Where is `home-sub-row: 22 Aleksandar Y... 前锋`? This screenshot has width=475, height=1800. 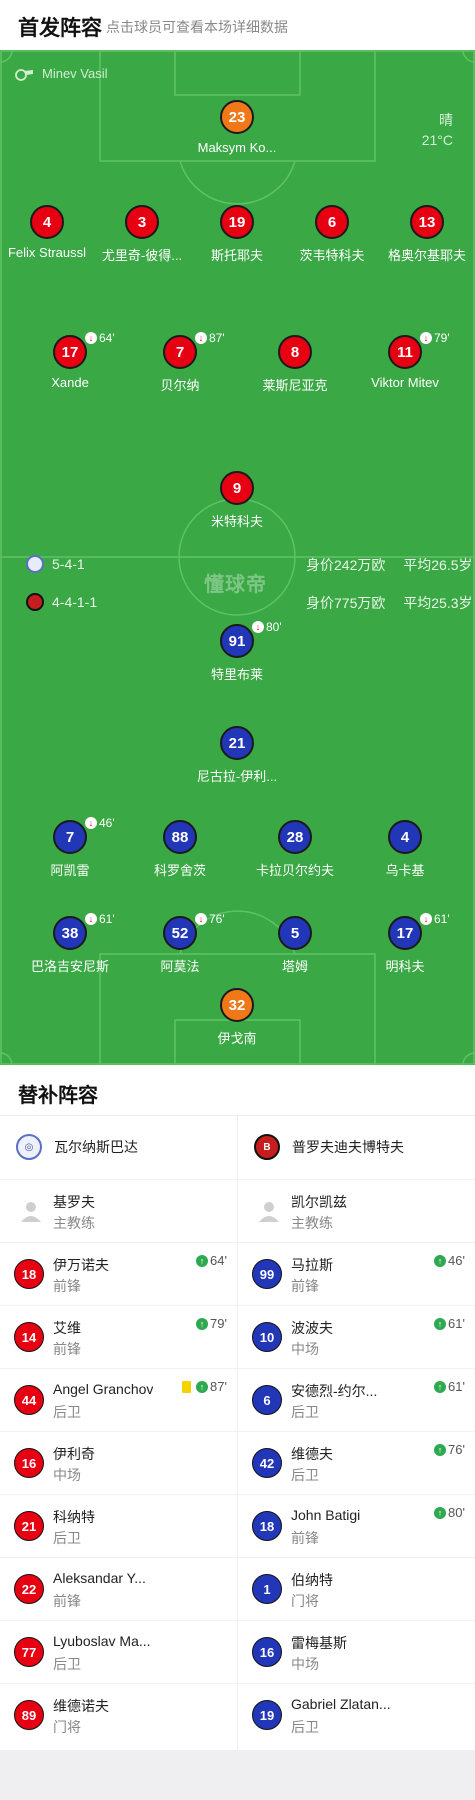 home-sub-row: 22 Aleksandar Y... 前锋 is located at coordinates (118, 1588).